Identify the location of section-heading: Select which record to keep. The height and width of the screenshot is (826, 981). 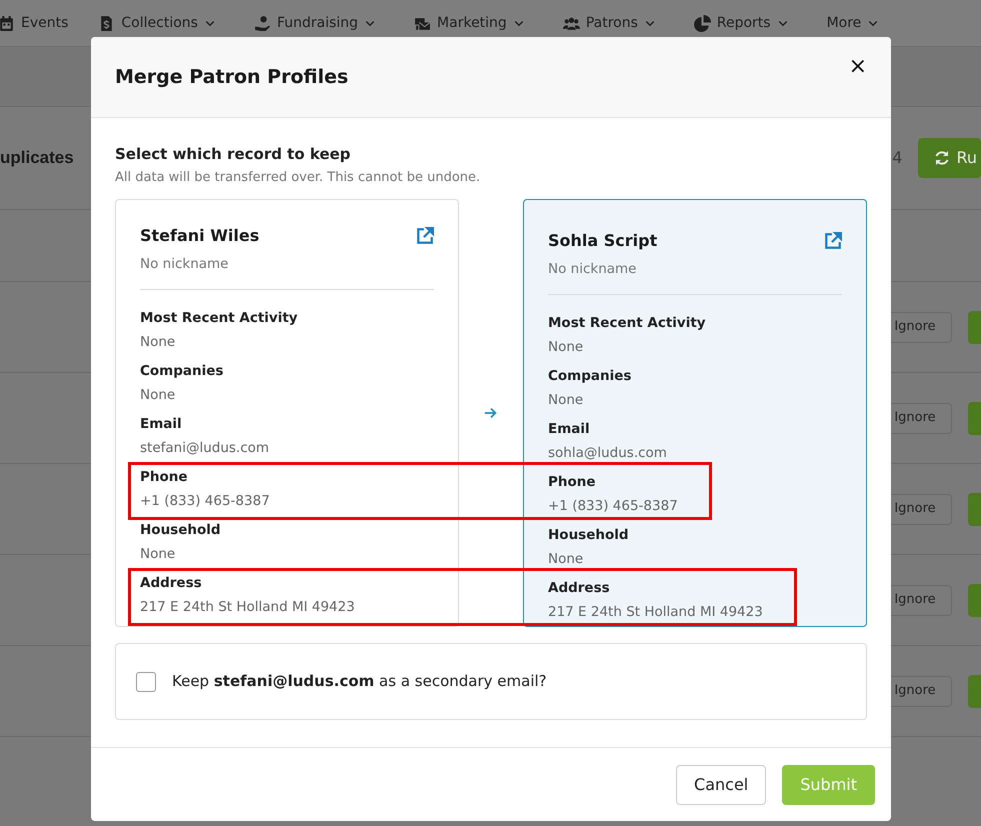
(233, 154).